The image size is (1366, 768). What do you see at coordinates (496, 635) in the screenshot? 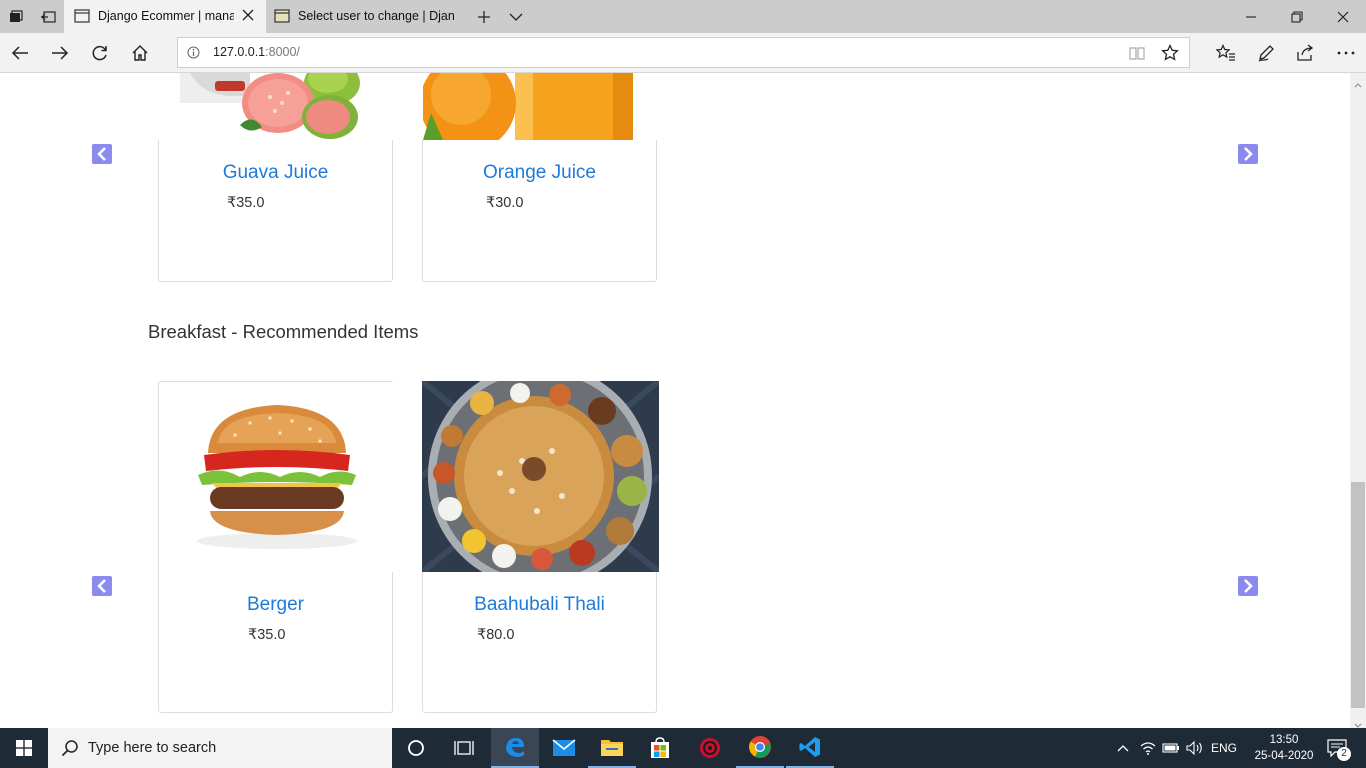
I see `product-price: ₹80.0` at bounding box center [496, 635].